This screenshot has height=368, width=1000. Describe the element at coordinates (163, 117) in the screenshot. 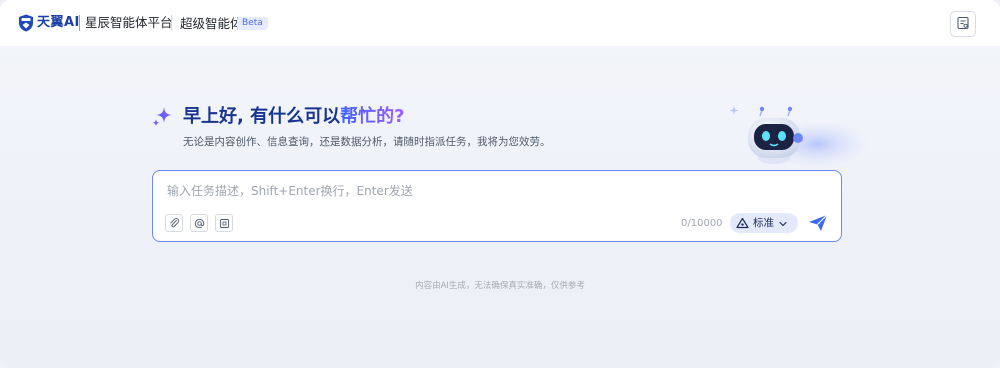

I see `sparkle-icon` at that location.